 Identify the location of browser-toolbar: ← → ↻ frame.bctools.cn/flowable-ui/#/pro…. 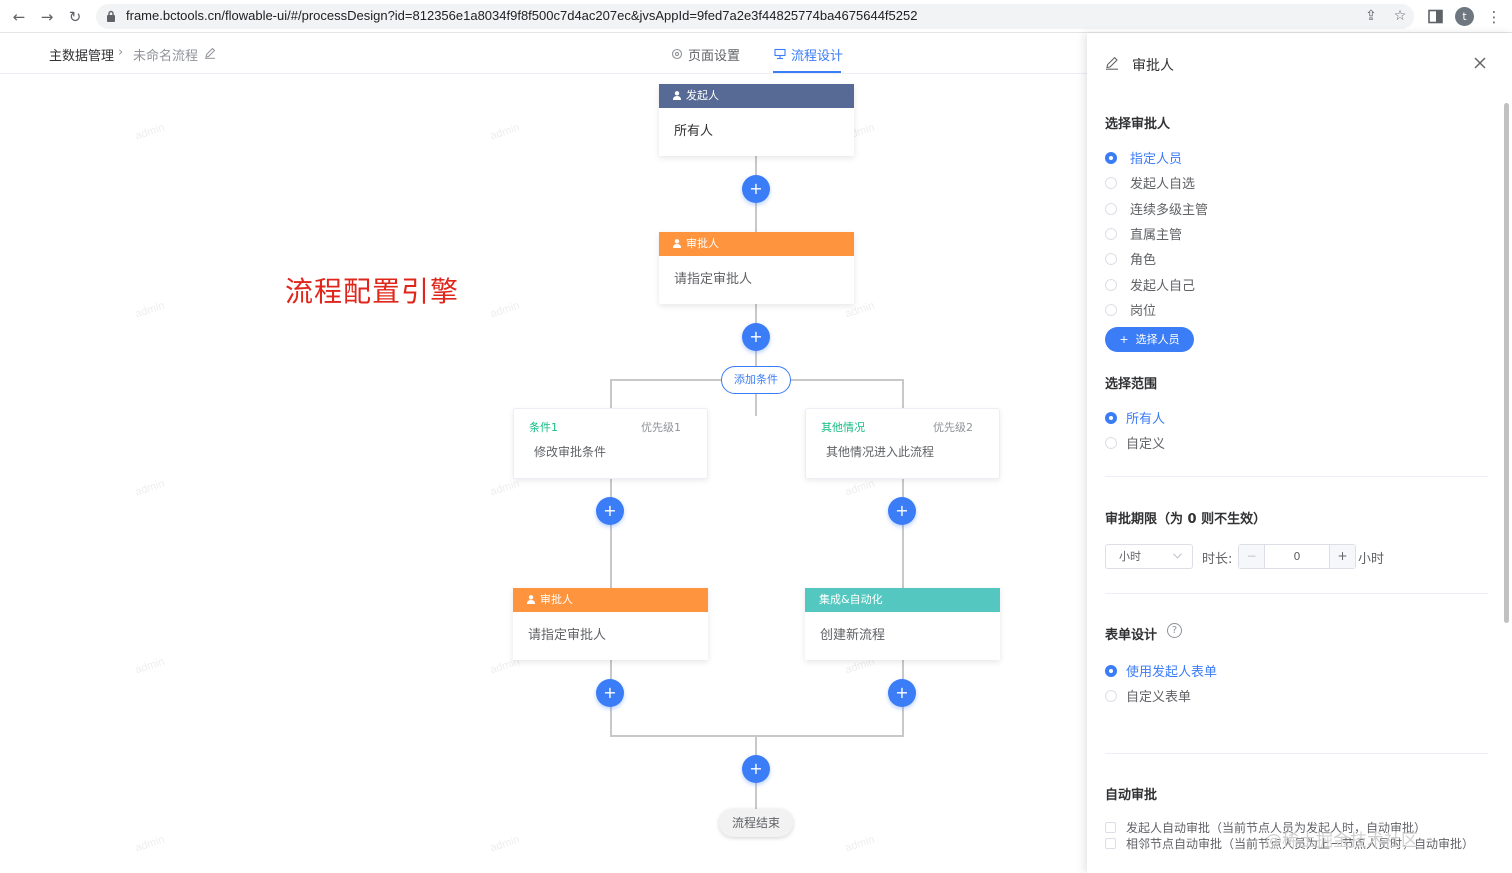
(756, 16).